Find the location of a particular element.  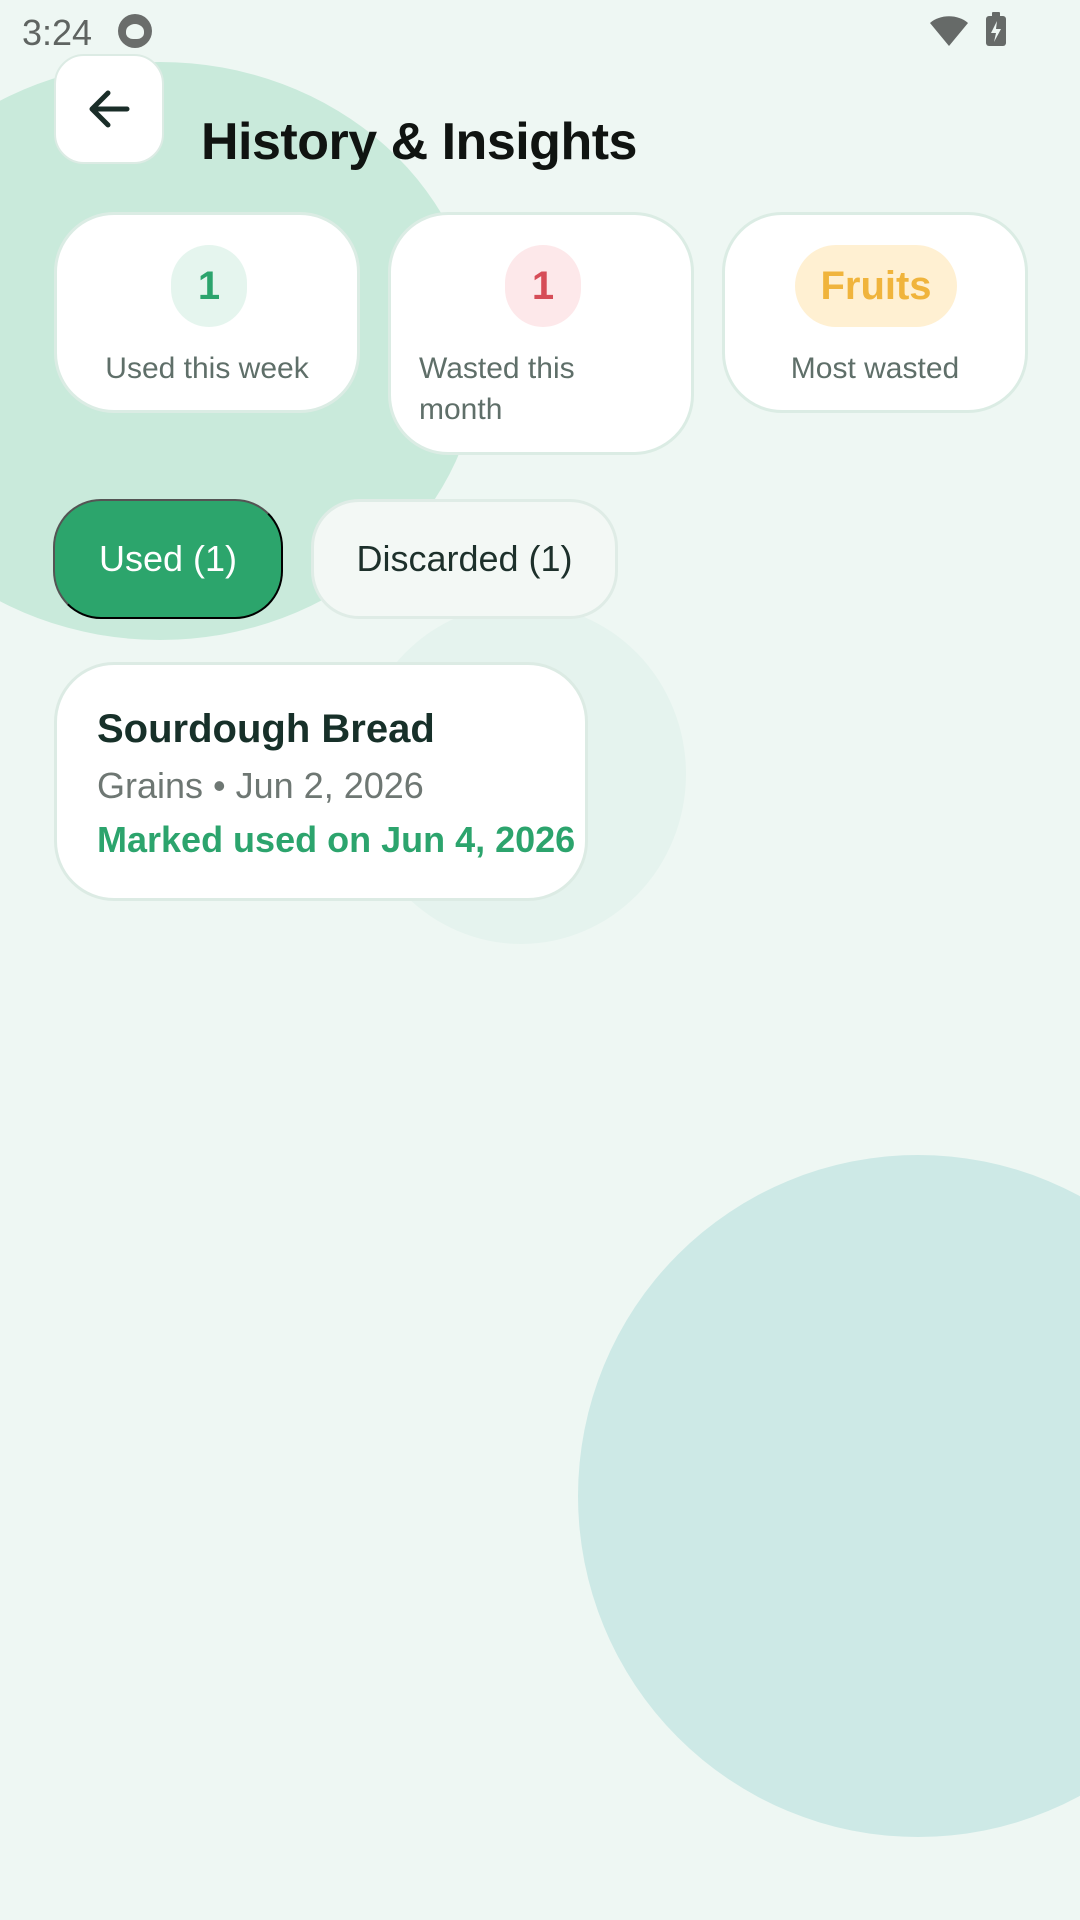

most-wasted-label: Most wasted is located at coordinates (875, 368).